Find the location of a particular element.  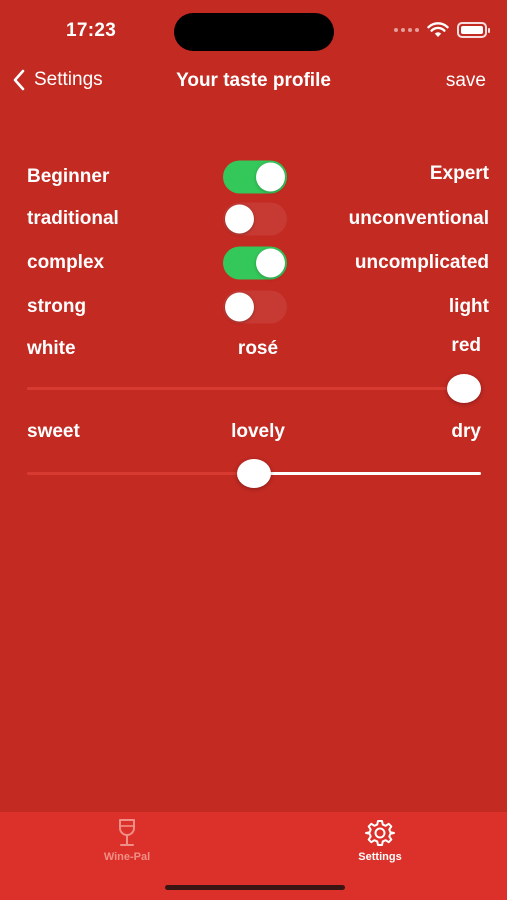

experience-right-label: Expert is located at coordinates (459, 173).